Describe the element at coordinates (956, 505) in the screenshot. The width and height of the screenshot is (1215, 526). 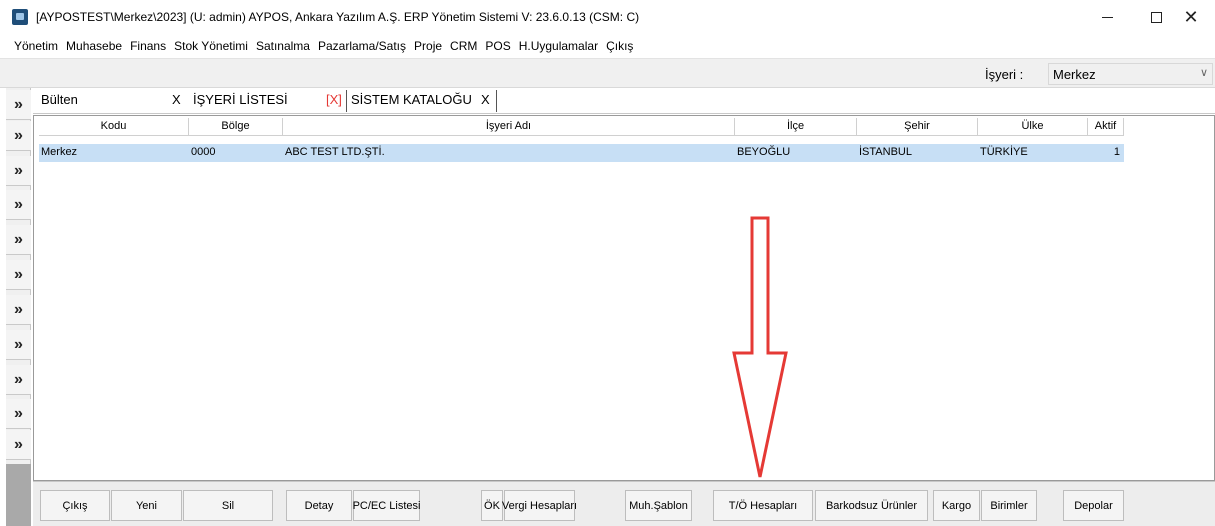
I see `kargo-button: Kargo` at that location.